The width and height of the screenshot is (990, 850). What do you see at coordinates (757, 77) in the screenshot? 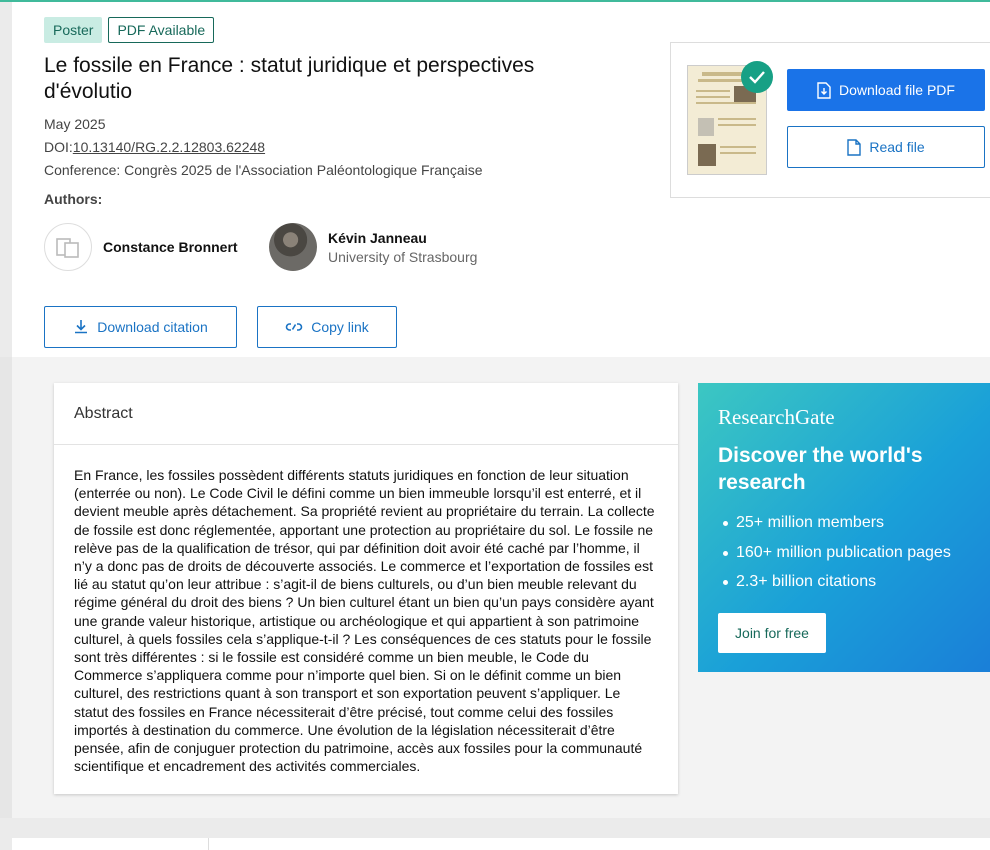
I see `checkmark-icon` at bounding box center [757, 77].